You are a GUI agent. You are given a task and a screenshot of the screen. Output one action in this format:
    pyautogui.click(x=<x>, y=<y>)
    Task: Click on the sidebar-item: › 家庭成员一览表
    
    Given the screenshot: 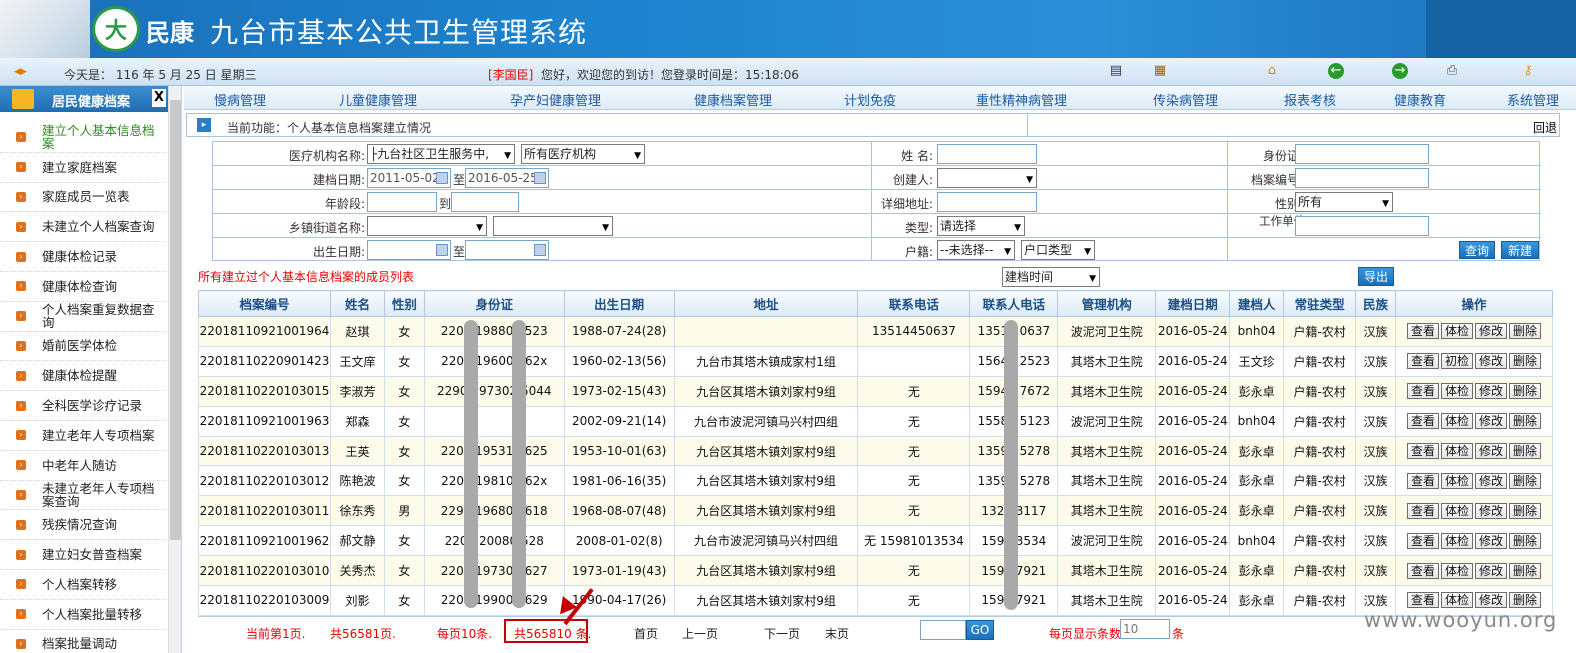 What is the action you would take?
    pyautogui.click(x=83, y=198)
    